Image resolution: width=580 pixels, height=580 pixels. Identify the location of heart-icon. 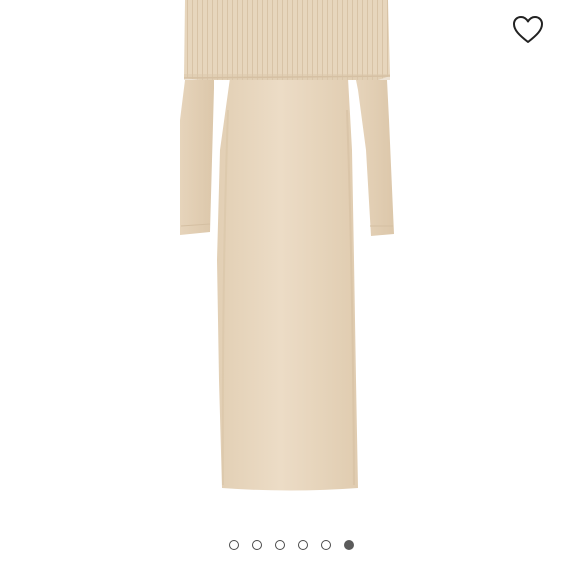
(528, 29).